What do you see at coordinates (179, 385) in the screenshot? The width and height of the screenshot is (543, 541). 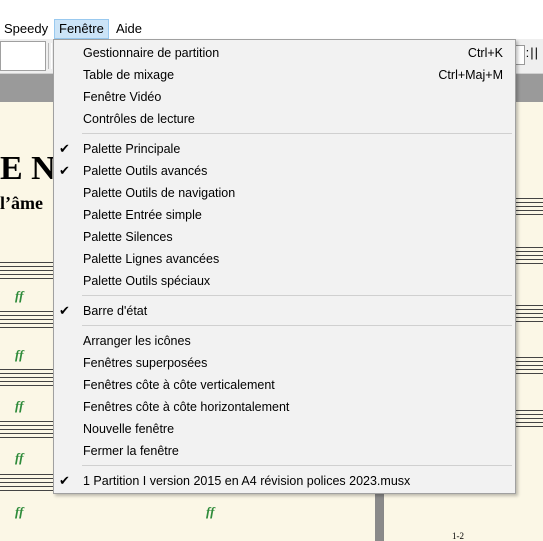 I see `menu-item-label: Fenêtres côte à côte verticalement` at bounding box center [179, 385].